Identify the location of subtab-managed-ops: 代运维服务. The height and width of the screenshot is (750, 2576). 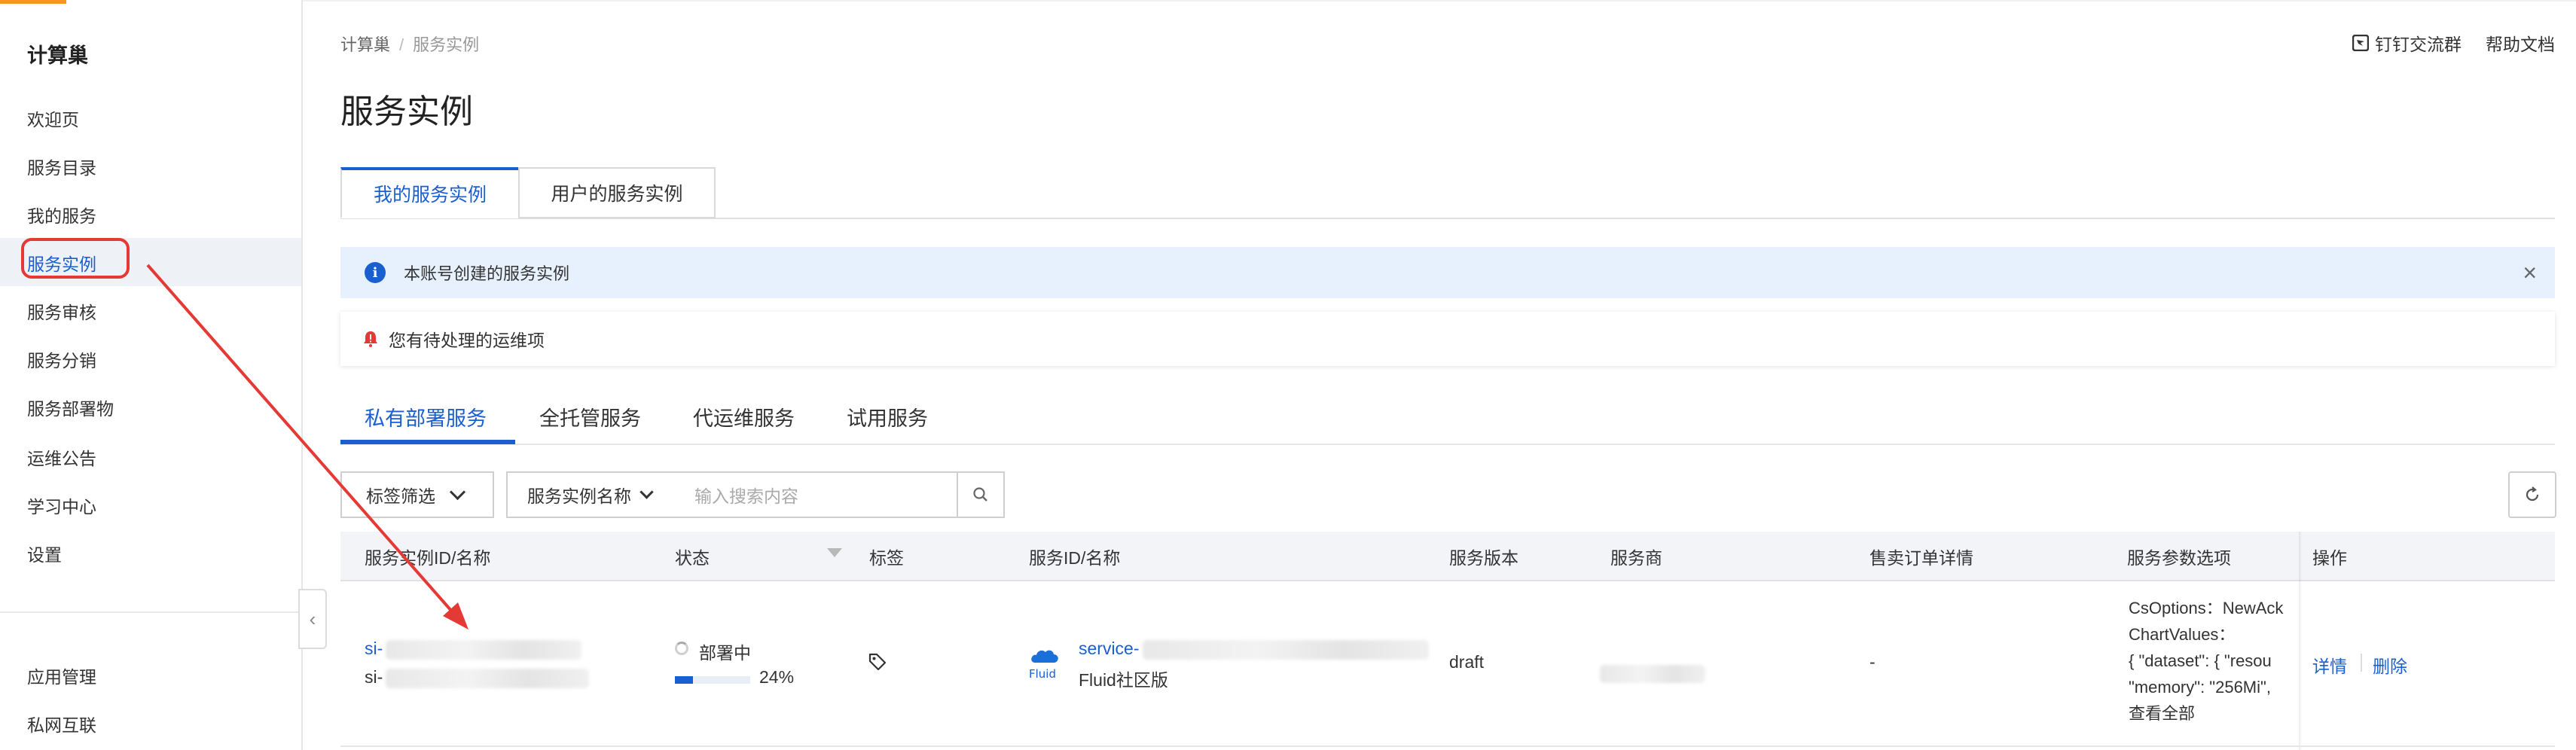
(744, 417).